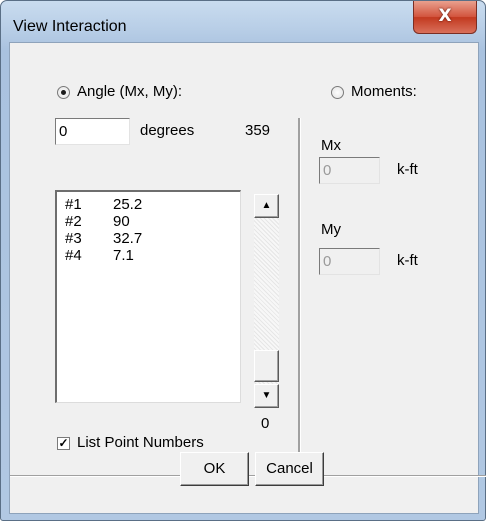 Image resolution: width=486 pixels, height=521 pixels. I want to click on mx-unit: k-ft, so click(407, 169).